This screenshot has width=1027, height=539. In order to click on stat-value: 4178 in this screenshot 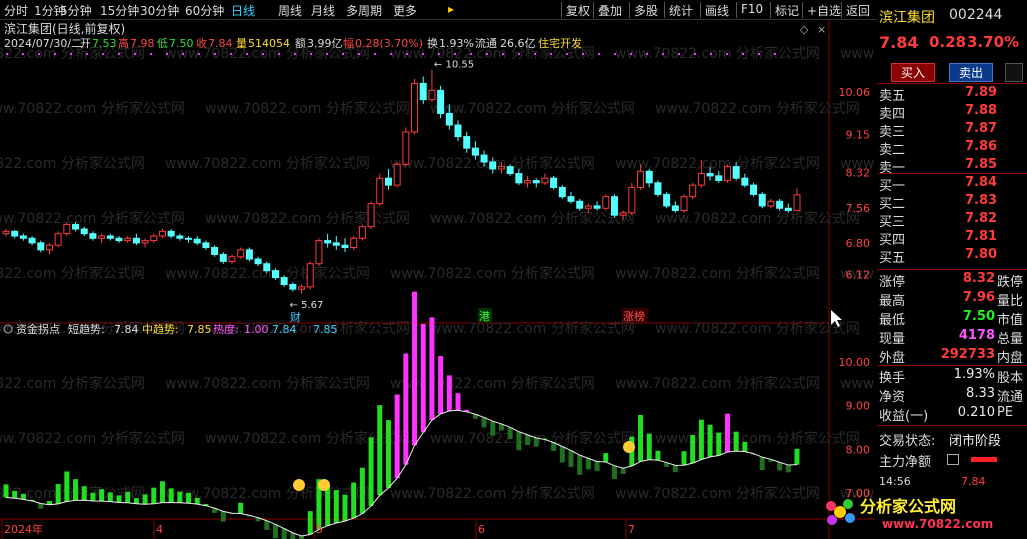, I will do `click(976, 335)`.